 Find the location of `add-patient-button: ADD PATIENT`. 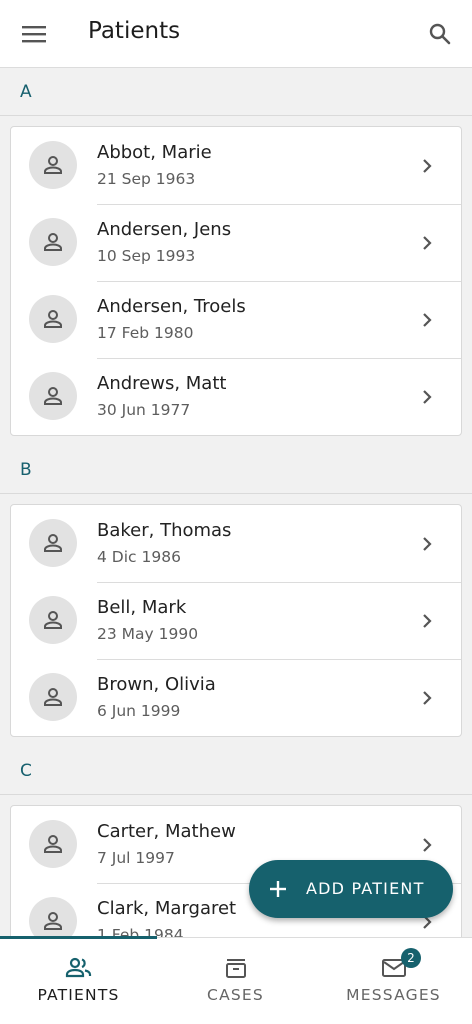

add-patient-button: ADD PATIENT is located at coordinates (351, 889).